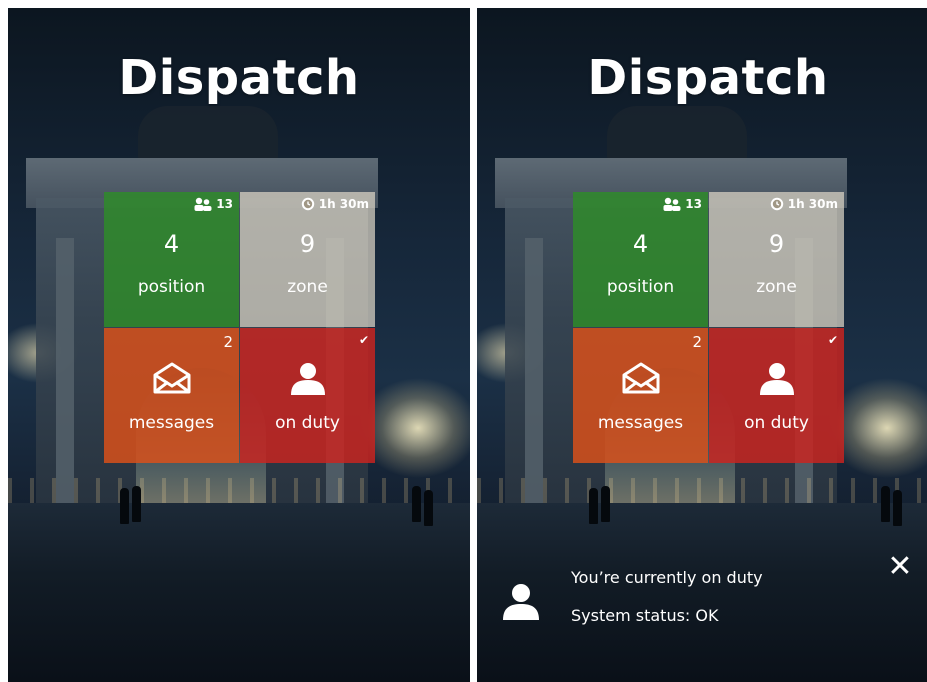  Describe the element at coordinates (667, 577) in the screenshot. I see `duty-status-message: You’re currently on duty` at that location.